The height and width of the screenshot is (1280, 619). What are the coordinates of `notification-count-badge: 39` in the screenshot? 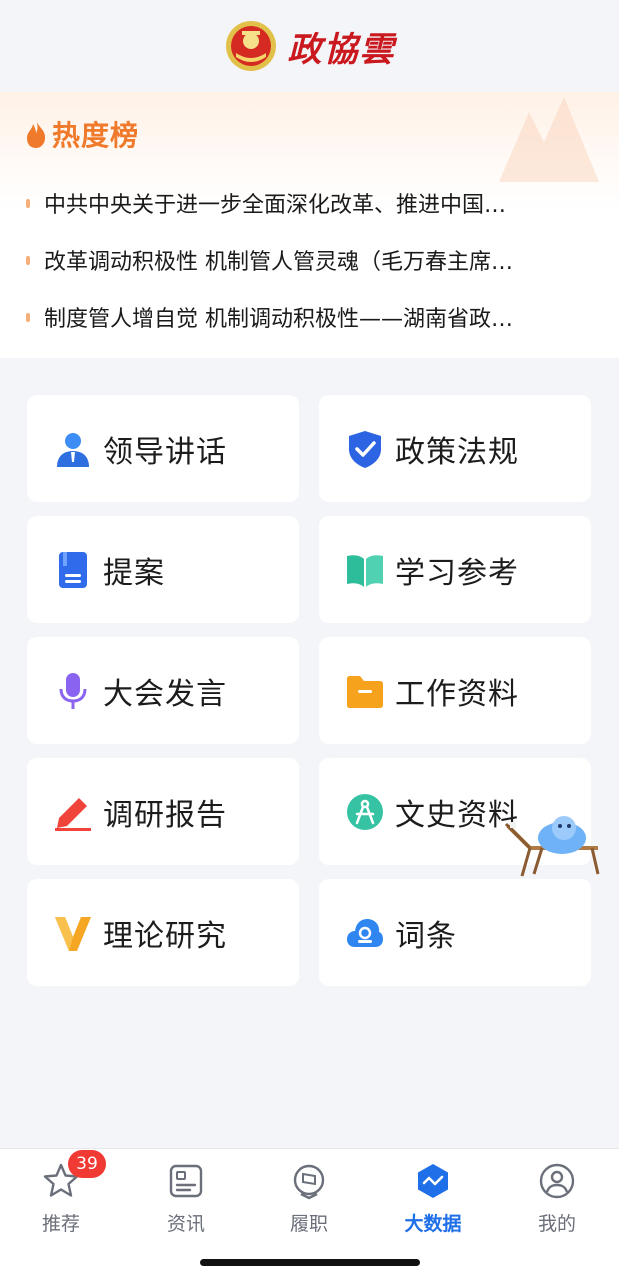 It's located at (87, 1164).